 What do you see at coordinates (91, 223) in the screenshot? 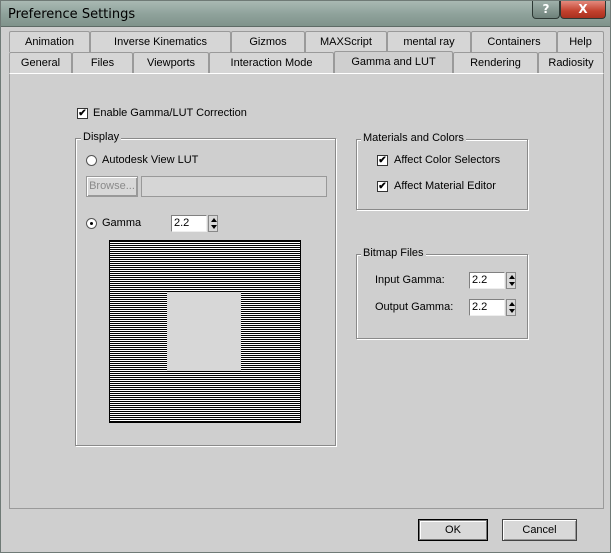
I see `gamma-radio` at bounding box center [91, 223].